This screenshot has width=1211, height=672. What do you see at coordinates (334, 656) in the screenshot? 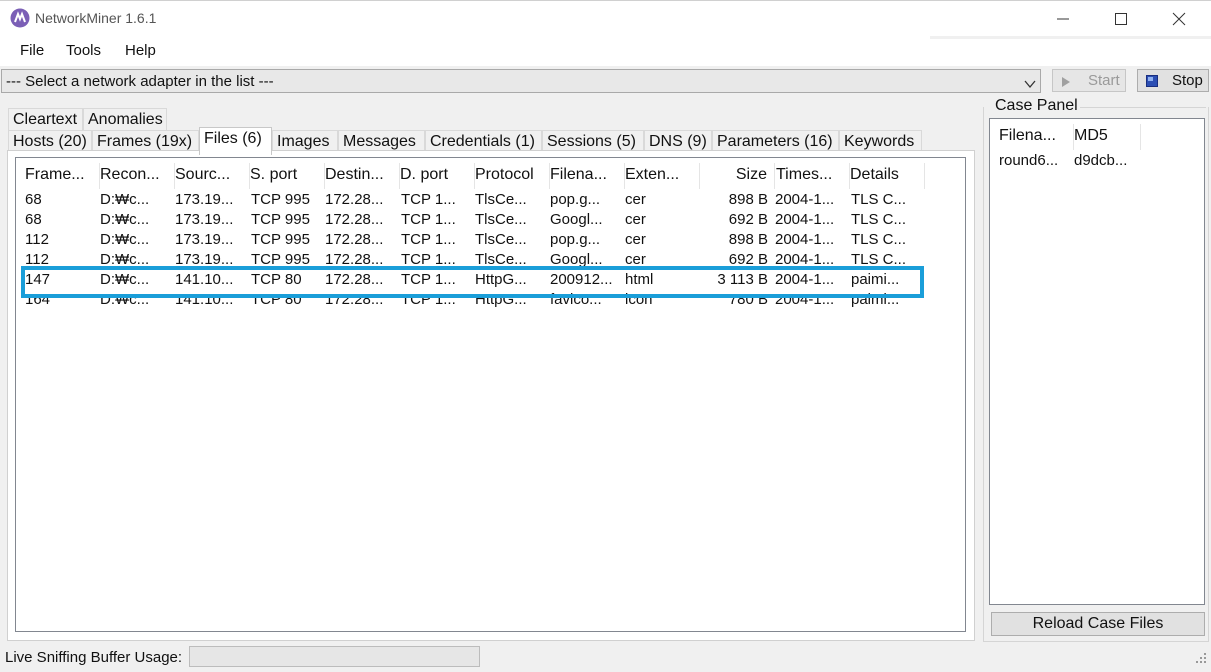
I see `buffer-usage-progress-bar` at bounding box center [334, 656].